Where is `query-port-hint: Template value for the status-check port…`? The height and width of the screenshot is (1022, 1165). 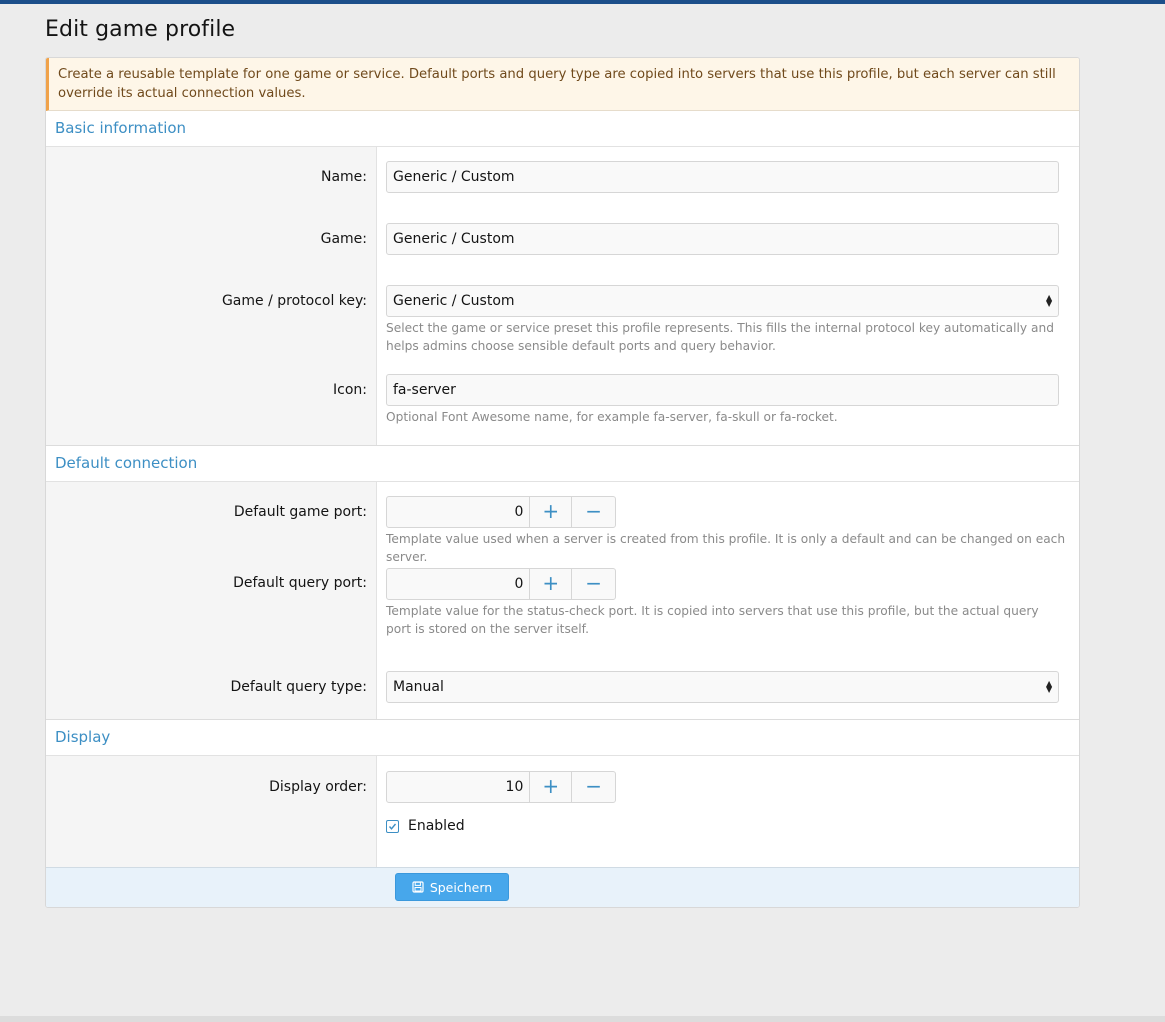 query-port-hint: Template value for the status-check port… is located at coordinates (712, 620).